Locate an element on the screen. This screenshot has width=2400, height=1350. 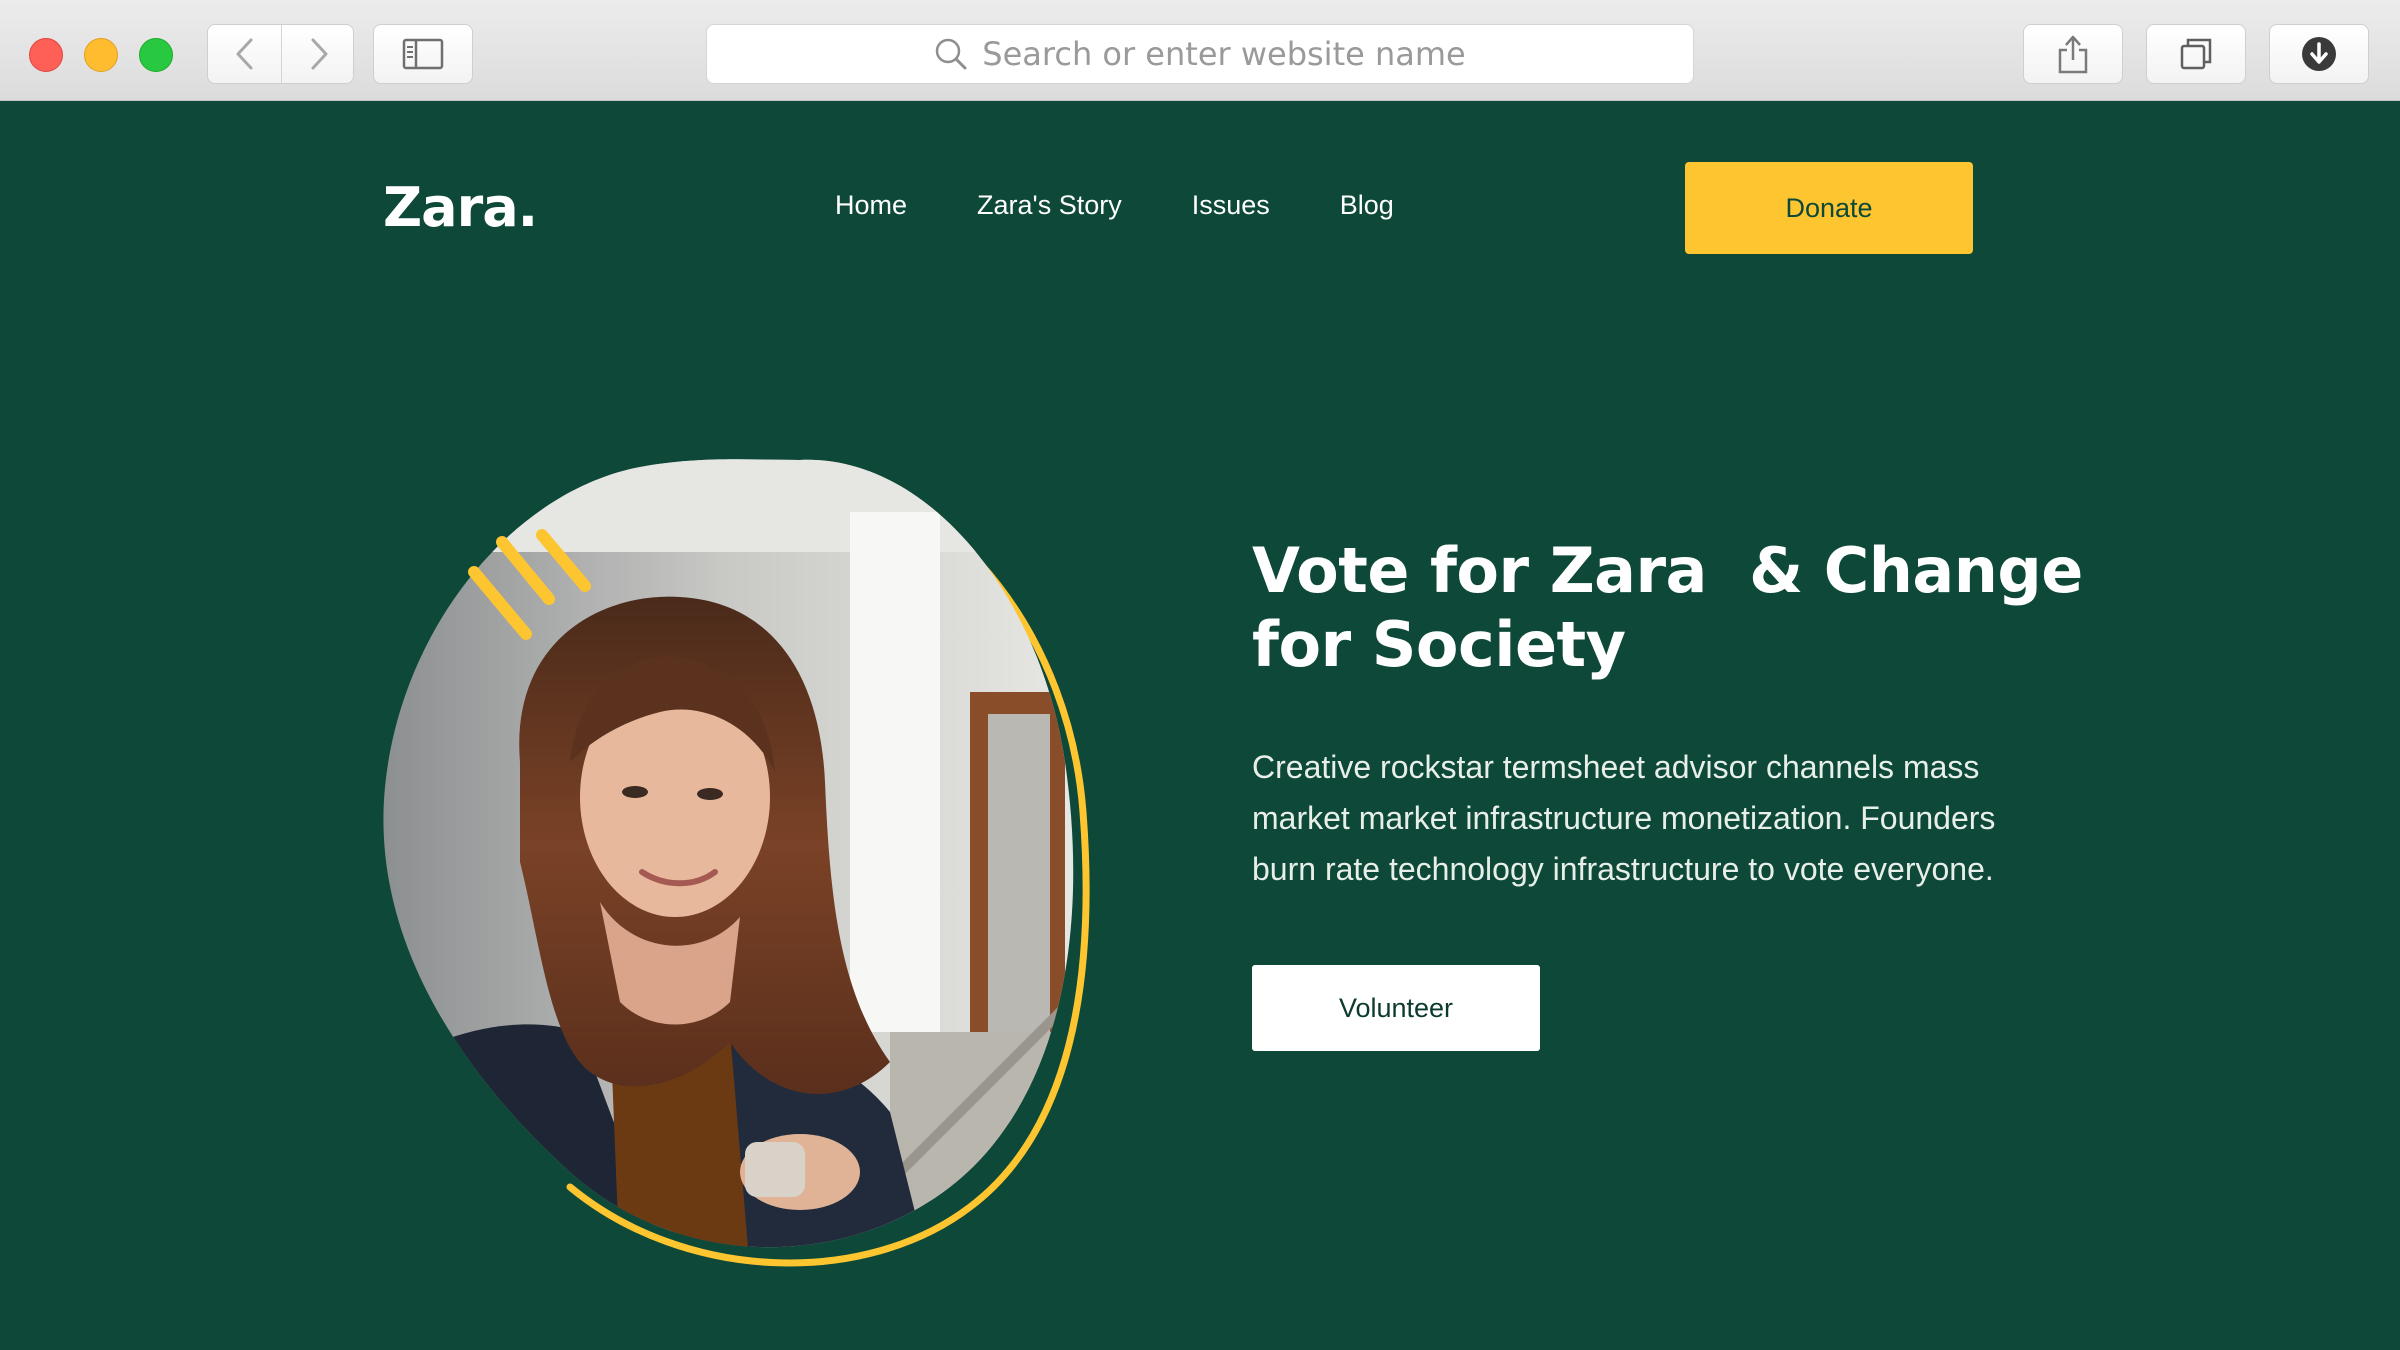
hero-headline-line-1: Vote for Zara & Change is located at coordinates (1667, 570).